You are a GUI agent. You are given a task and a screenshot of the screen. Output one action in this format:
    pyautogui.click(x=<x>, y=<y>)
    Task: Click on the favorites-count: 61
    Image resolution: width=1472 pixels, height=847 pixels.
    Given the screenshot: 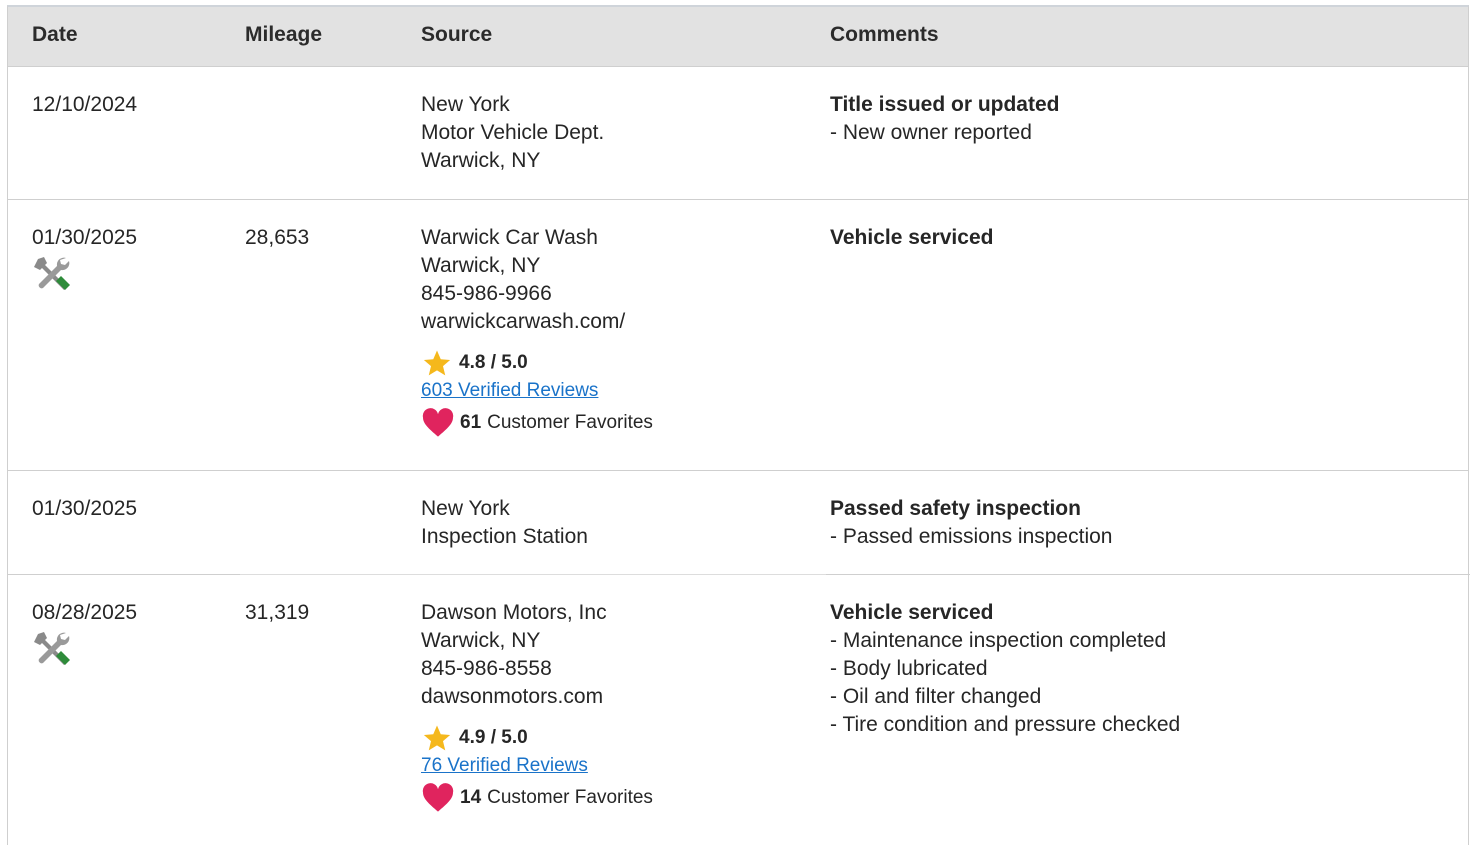 What is the action you would take?
    pyautogui.click(x=471, y=422)
    